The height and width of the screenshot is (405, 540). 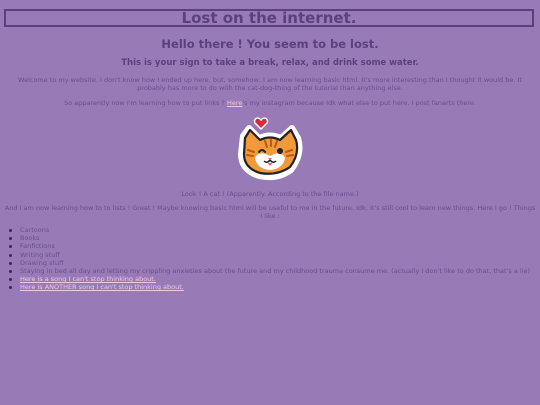 What do you see at coordinates (270, 44) in the screenshot?
I see `greeting-heading: Hello there ! You seem to be lost.` at bounding box center [270, 44].